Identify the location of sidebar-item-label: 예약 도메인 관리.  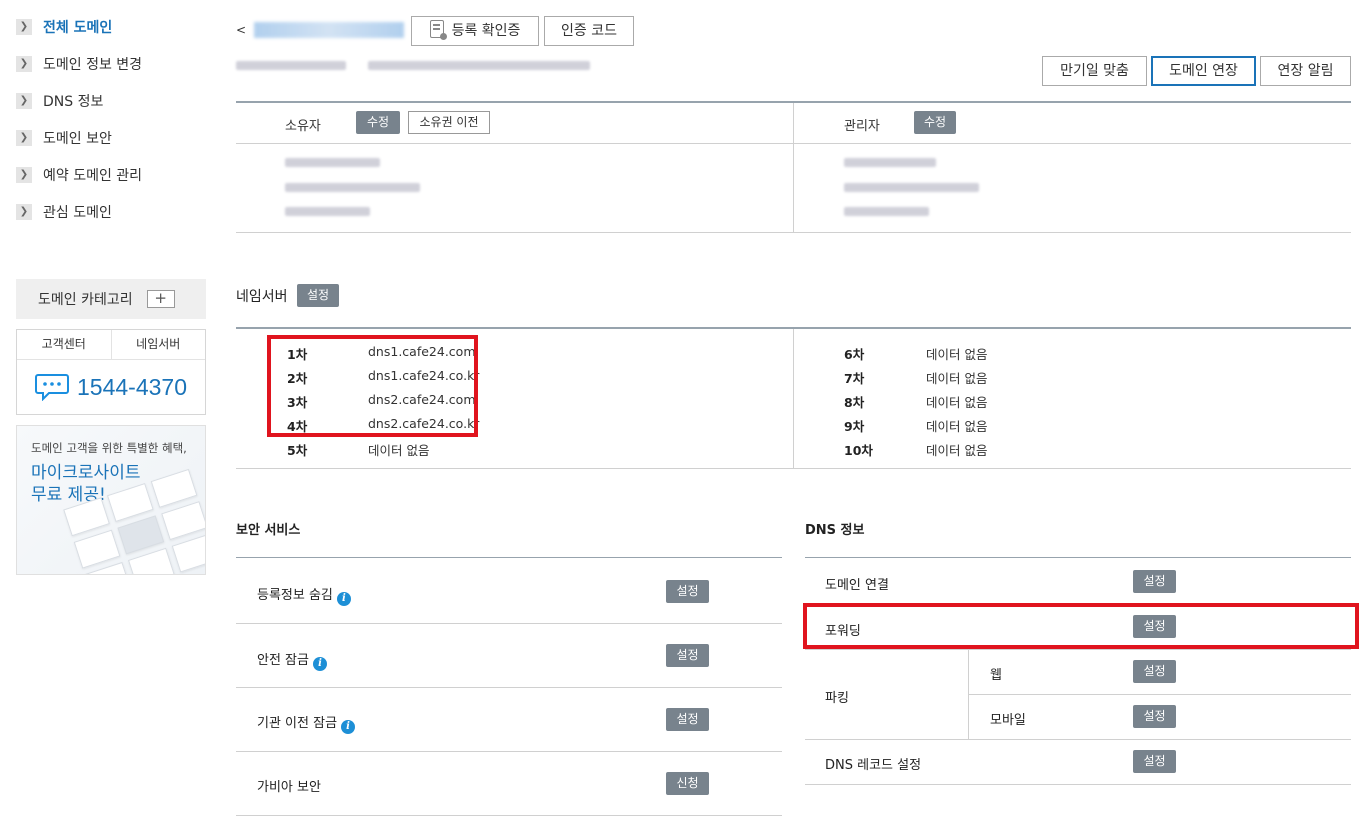
(93, 175).